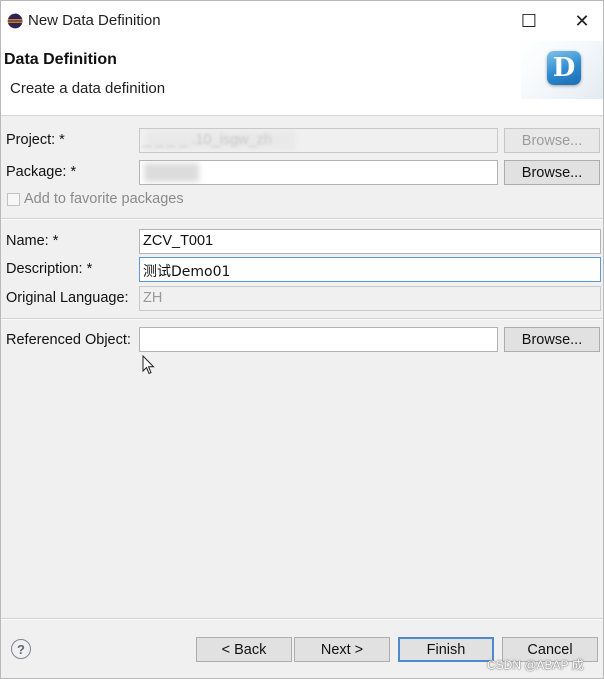 This screenshot has width=604, height=679. What do you see at coordinates (370, 298) in the screenshot?
I see `original-language-field: ZH` at bounding box center [370, 298].